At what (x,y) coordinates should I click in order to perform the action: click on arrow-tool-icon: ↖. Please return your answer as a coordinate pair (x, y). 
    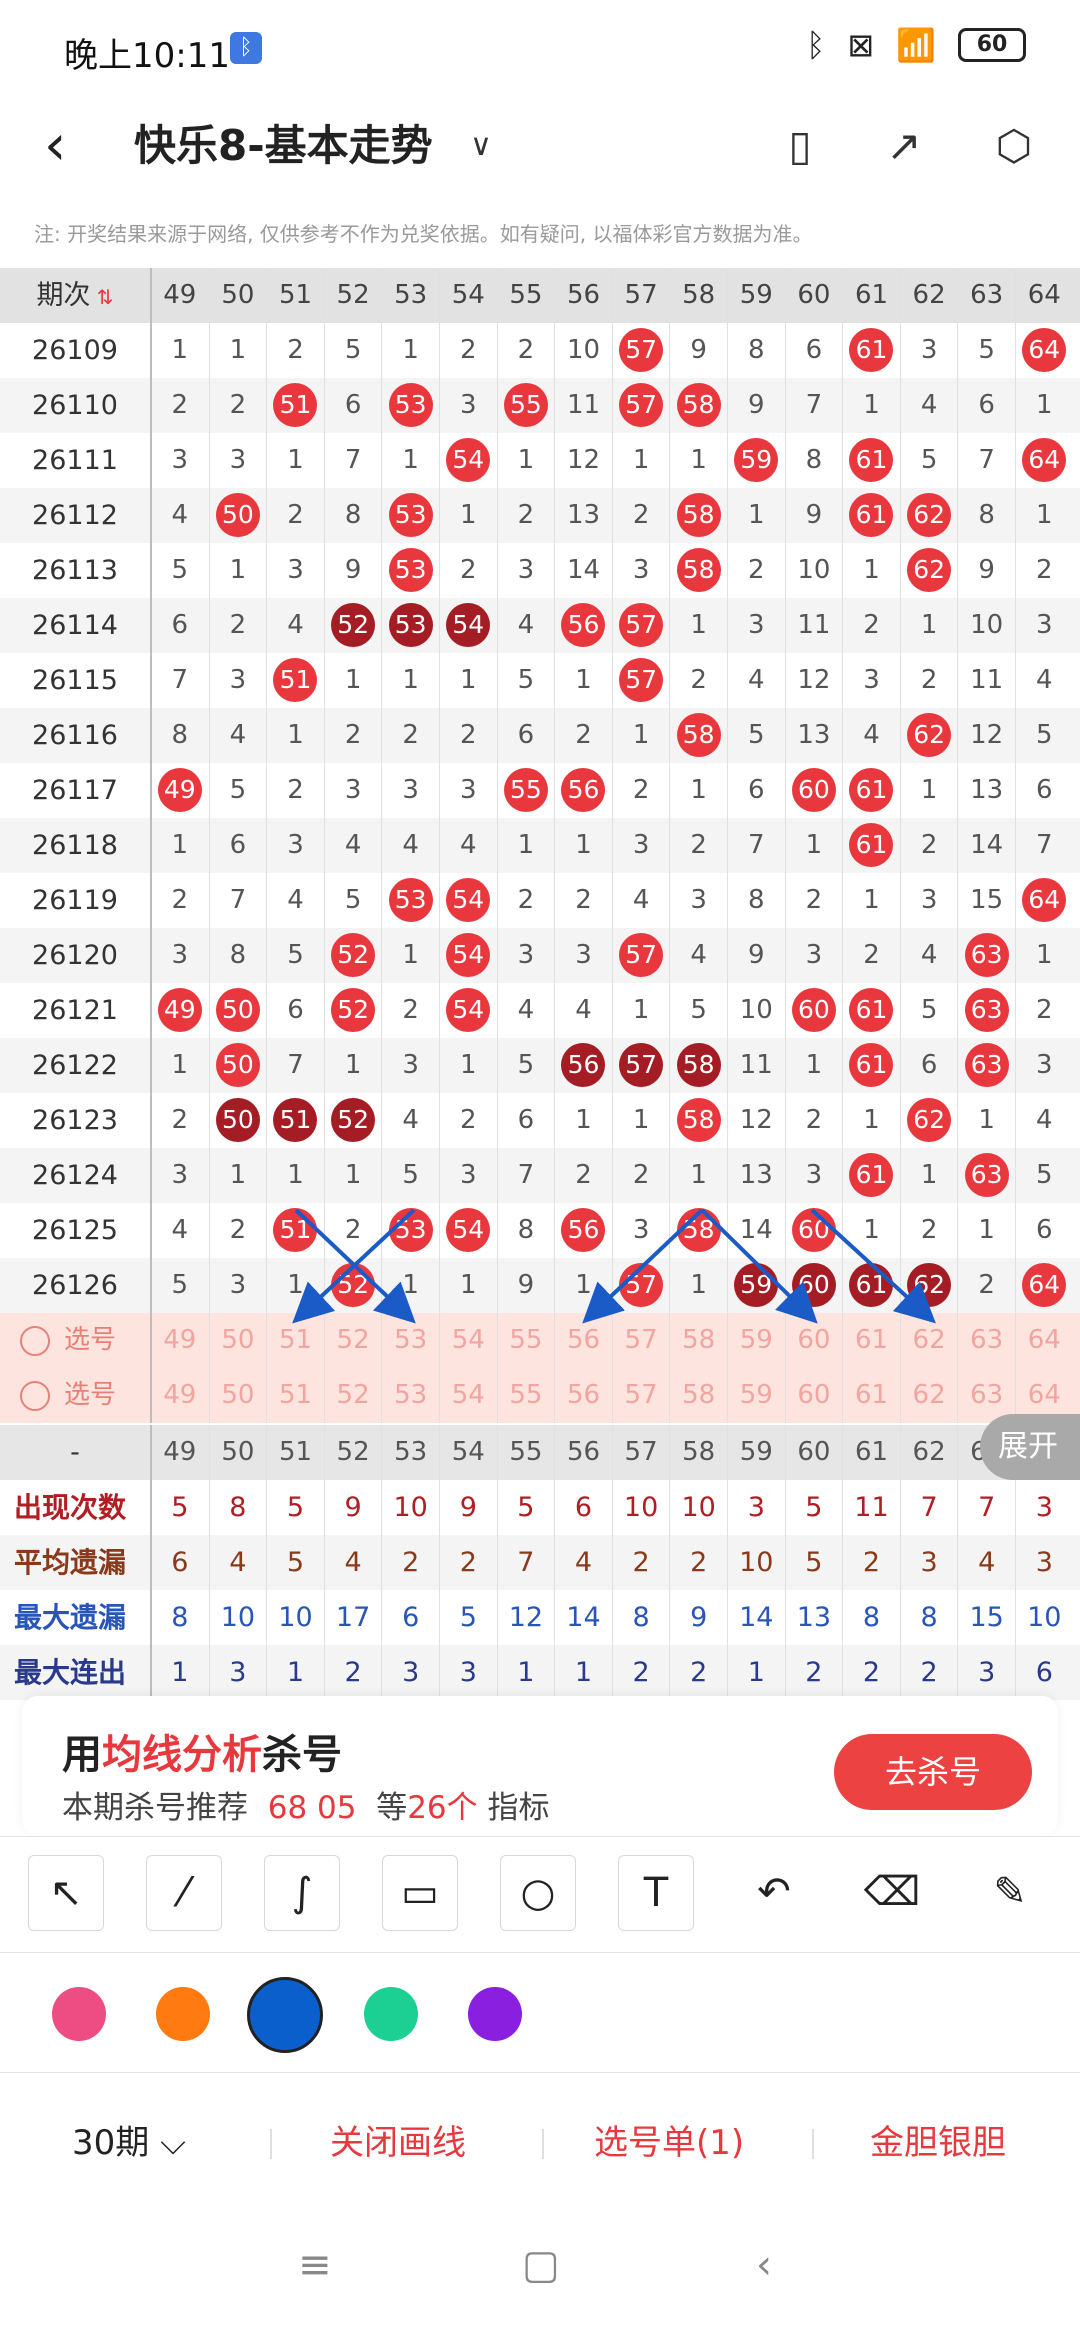
    Looking at the image, I should click on (66, 1893).